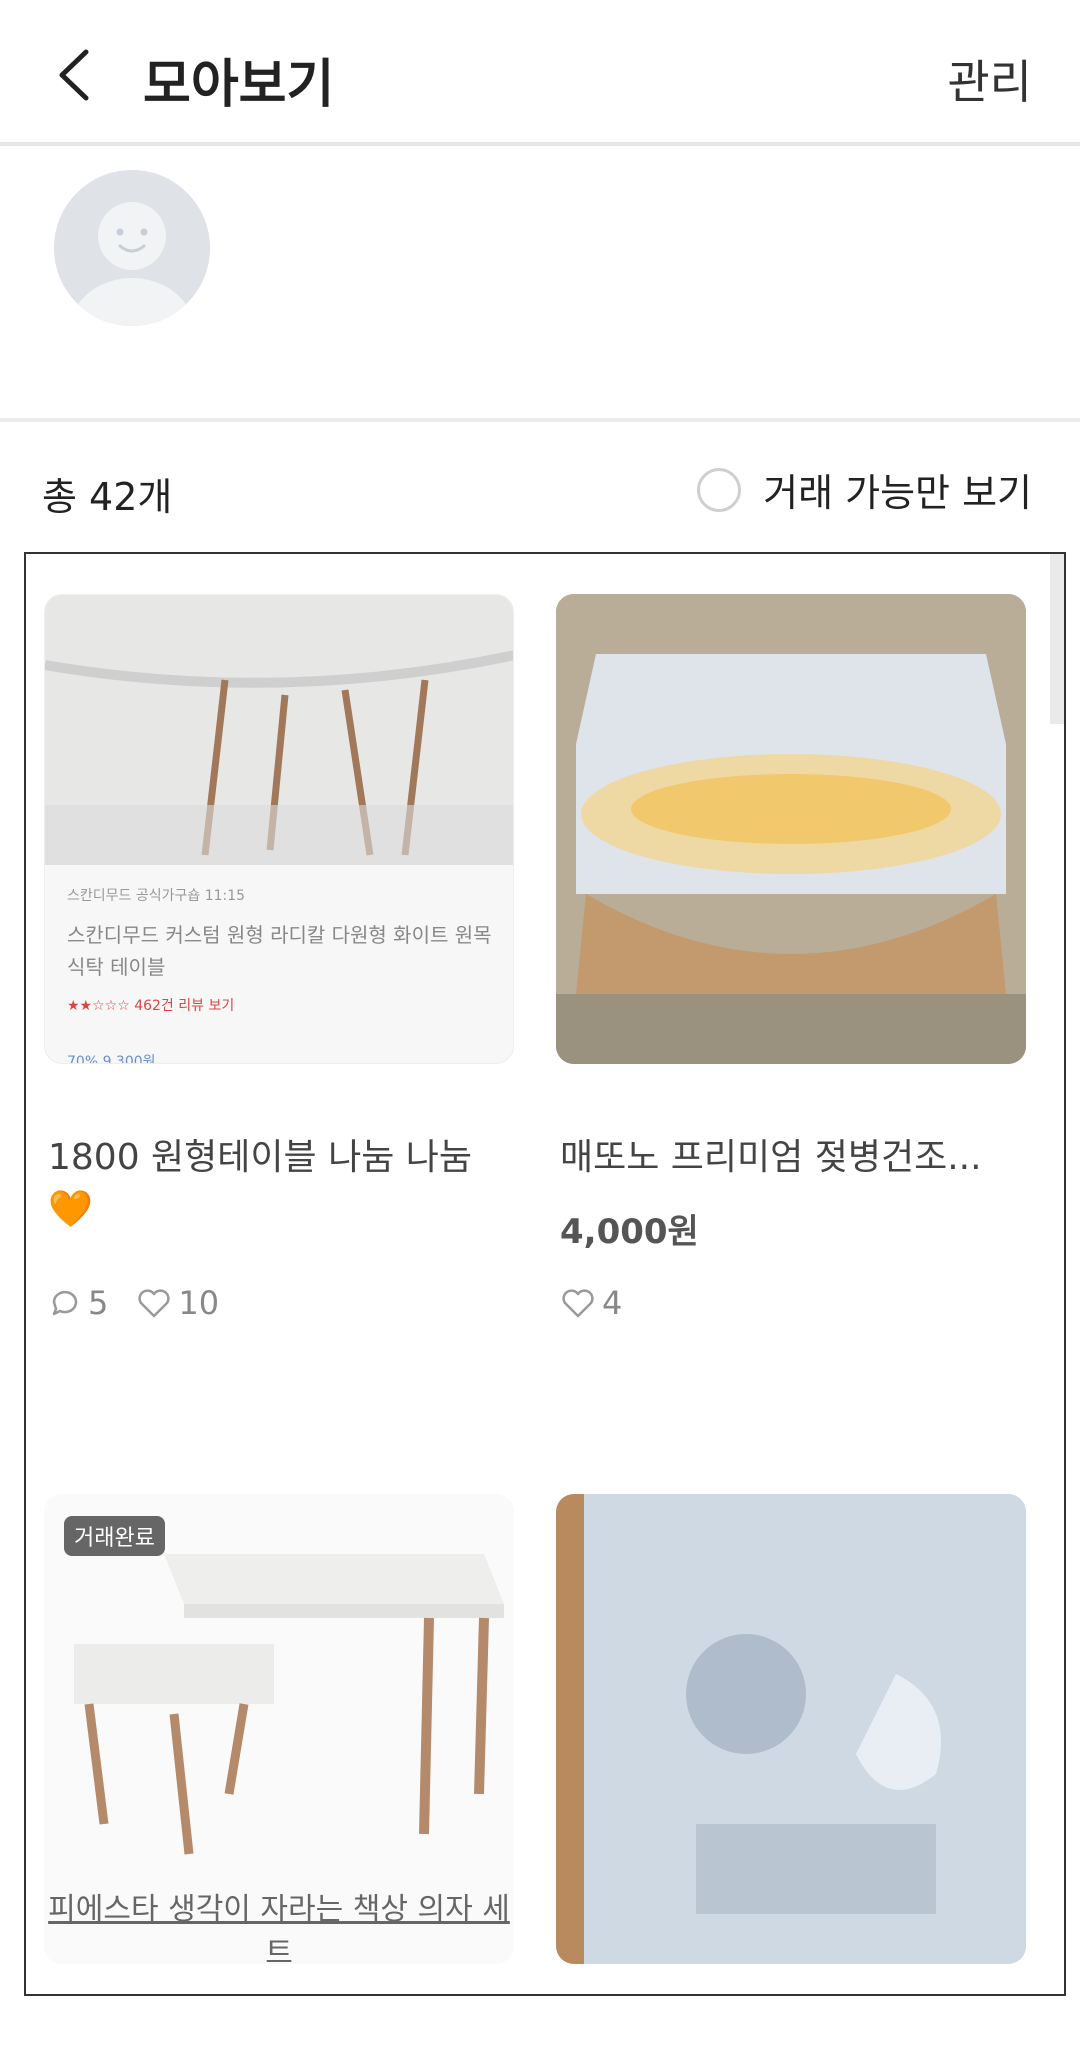 This screenshot has width=1080, height=2051. I want to click on like-stat: 4, so click(591, 1303).